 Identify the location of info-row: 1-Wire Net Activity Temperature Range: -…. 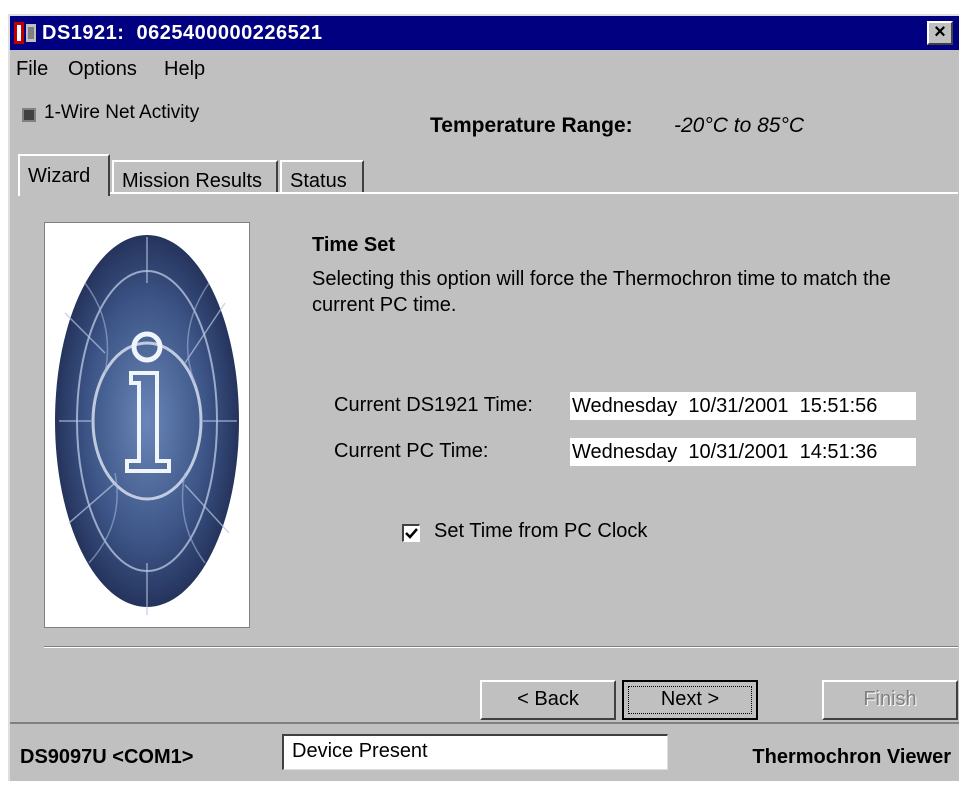
(484, 115).